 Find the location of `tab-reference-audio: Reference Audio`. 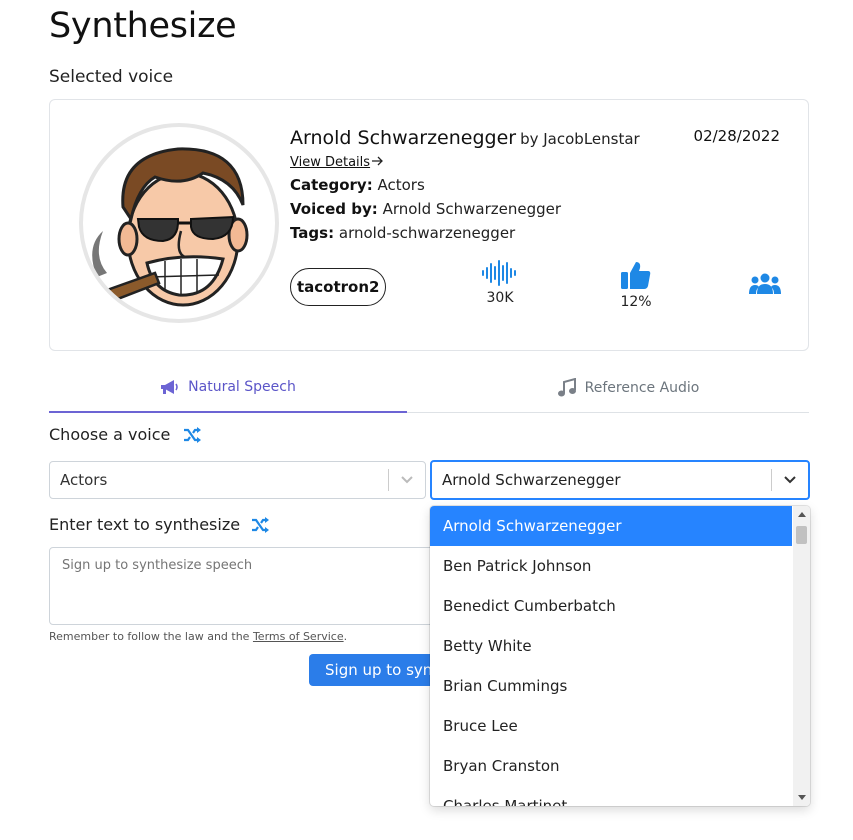

tab-reference-audio: Reference Audio is located at coordinates (628, 387).